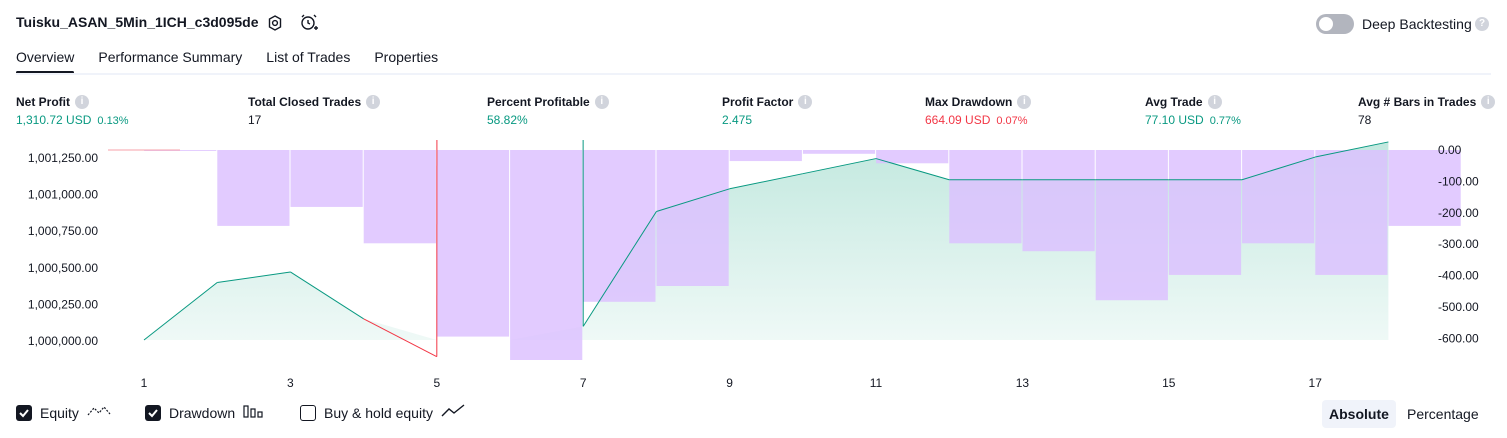 The height and width of the screenshot is (438, 1507). I want to click on metric-value: 2.475, so click(737, 120).